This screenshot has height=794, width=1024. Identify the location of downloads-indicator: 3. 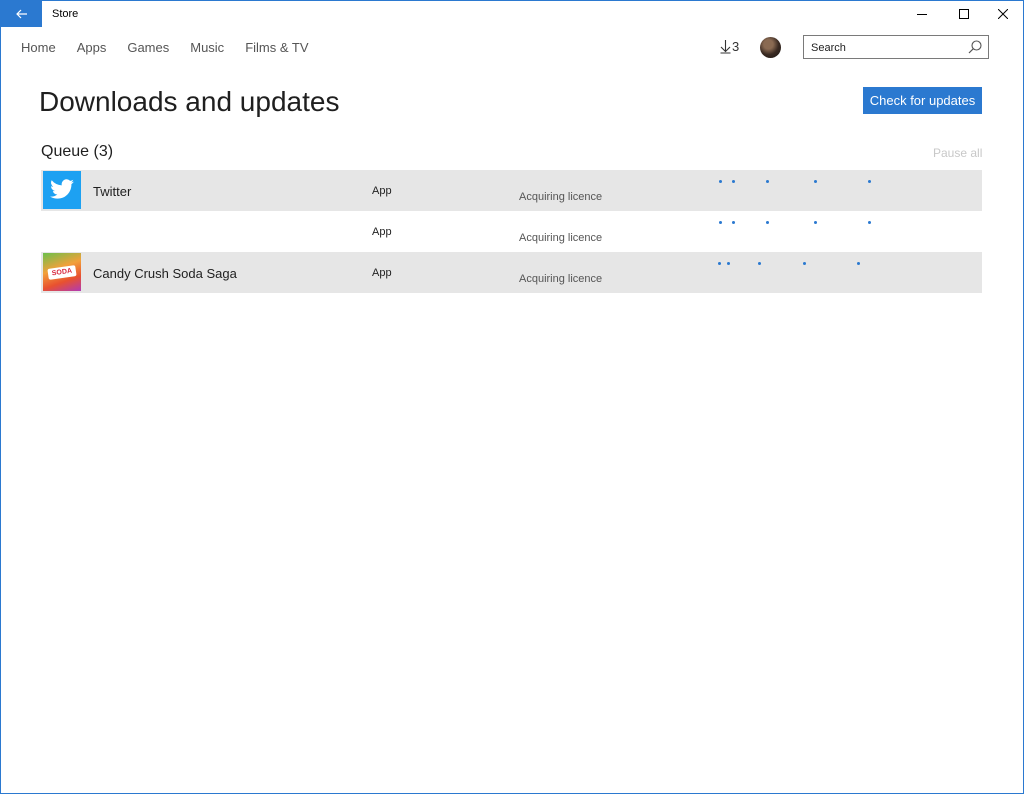
(729, 46).